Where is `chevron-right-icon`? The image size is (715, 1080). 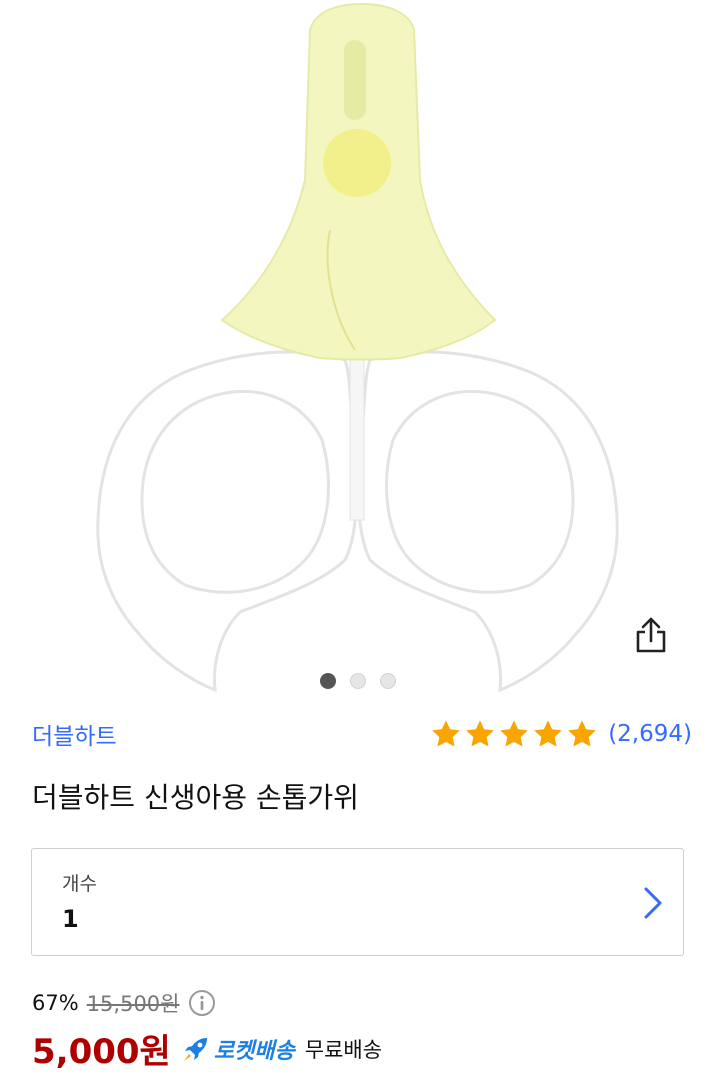
chevron-right-icon is located at coordinates (653, 903).